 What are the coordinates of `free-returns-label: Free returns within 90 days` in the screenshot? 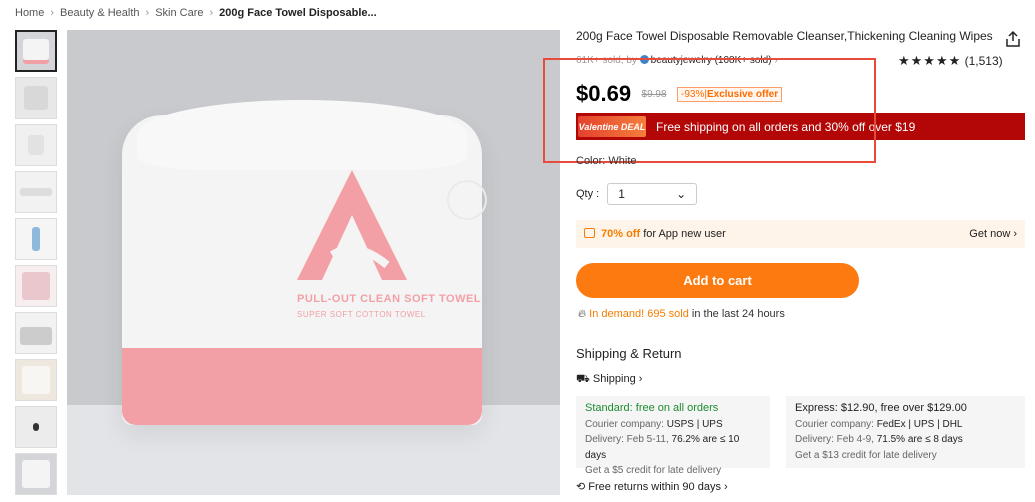 It's located at (654, 487).